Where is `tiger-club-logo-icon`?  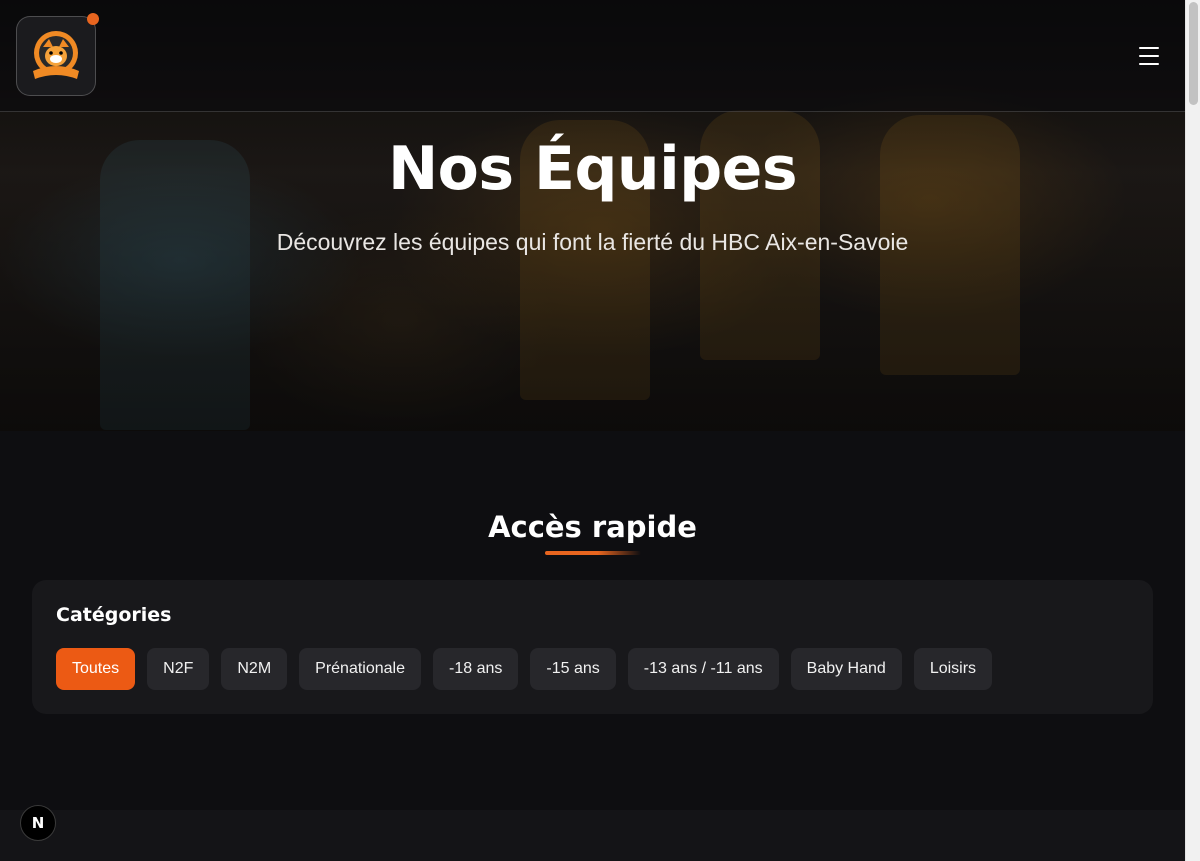
tiger-club-logo-icon is located at coordinates (56, 55).